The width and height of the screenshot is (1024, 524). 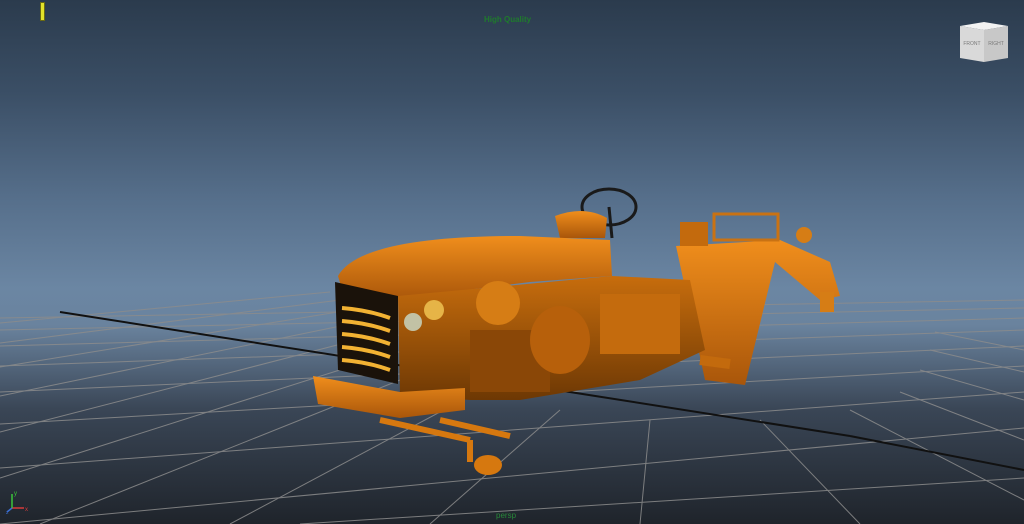 What do you see at coordinates (971, 44) in the screenshot?
I see `viewcube-front-face: FRONT` at bounding box center [971, 44].